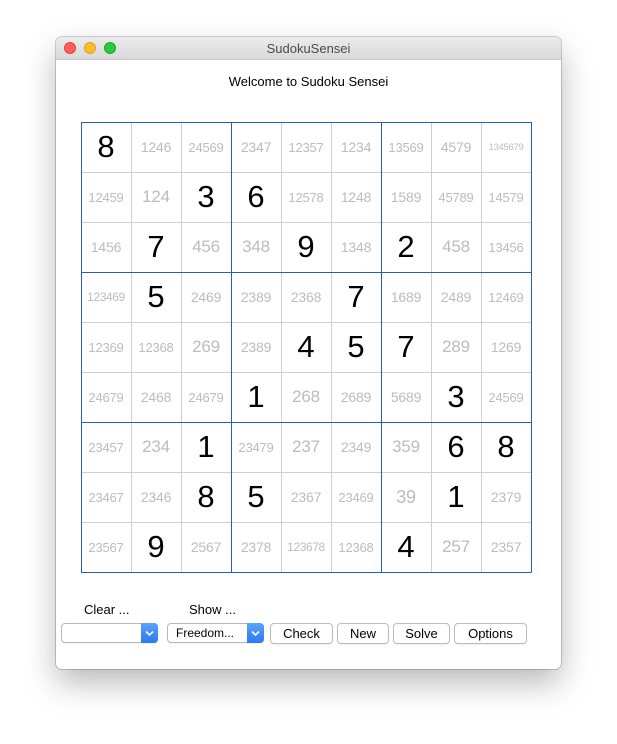 This screenshot has width=617, height=744. Describe the element at coordinates (506, 247) in the screenshot. I see `sudoku-cell-candidates: 13456` at that location.